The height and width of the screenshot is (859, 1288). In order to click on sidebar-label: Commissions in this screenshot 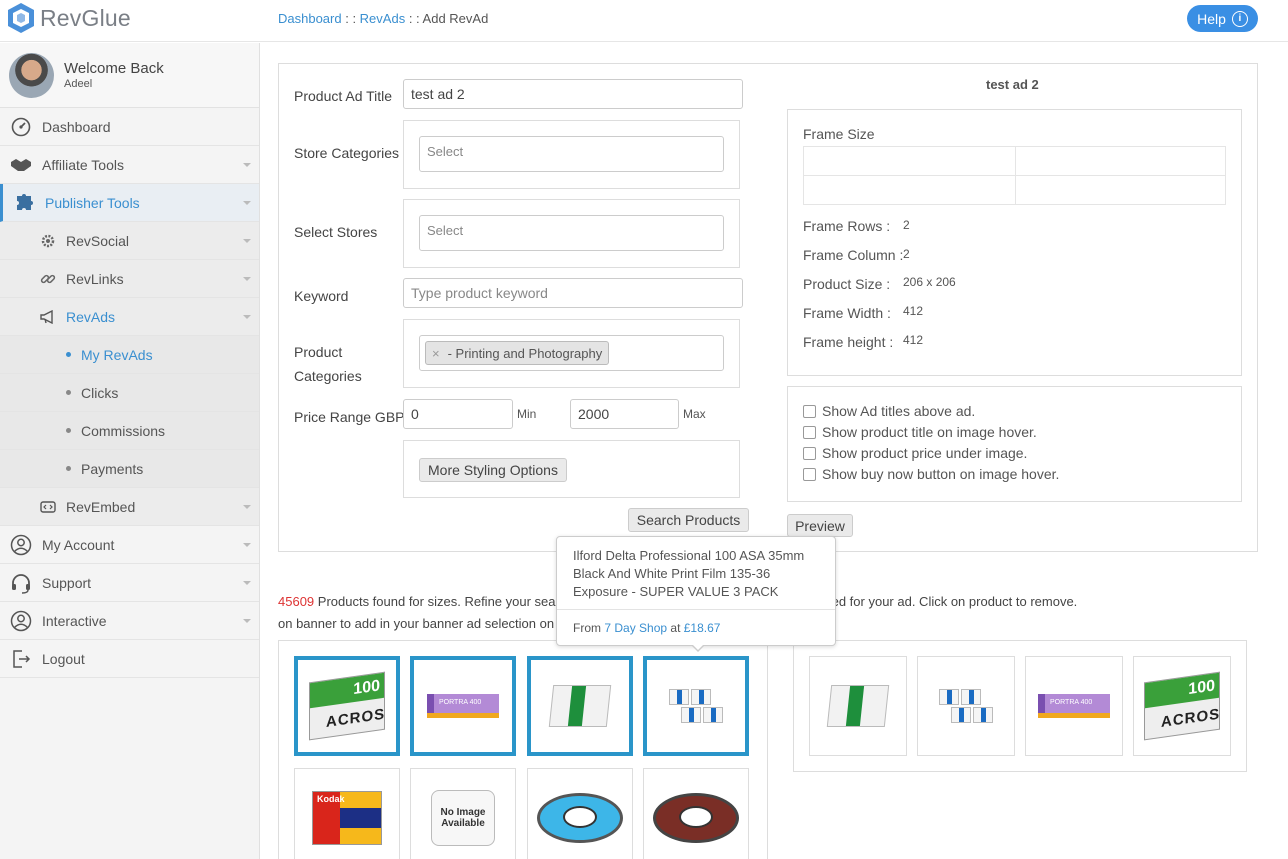, I will do `click(123, 430)`.